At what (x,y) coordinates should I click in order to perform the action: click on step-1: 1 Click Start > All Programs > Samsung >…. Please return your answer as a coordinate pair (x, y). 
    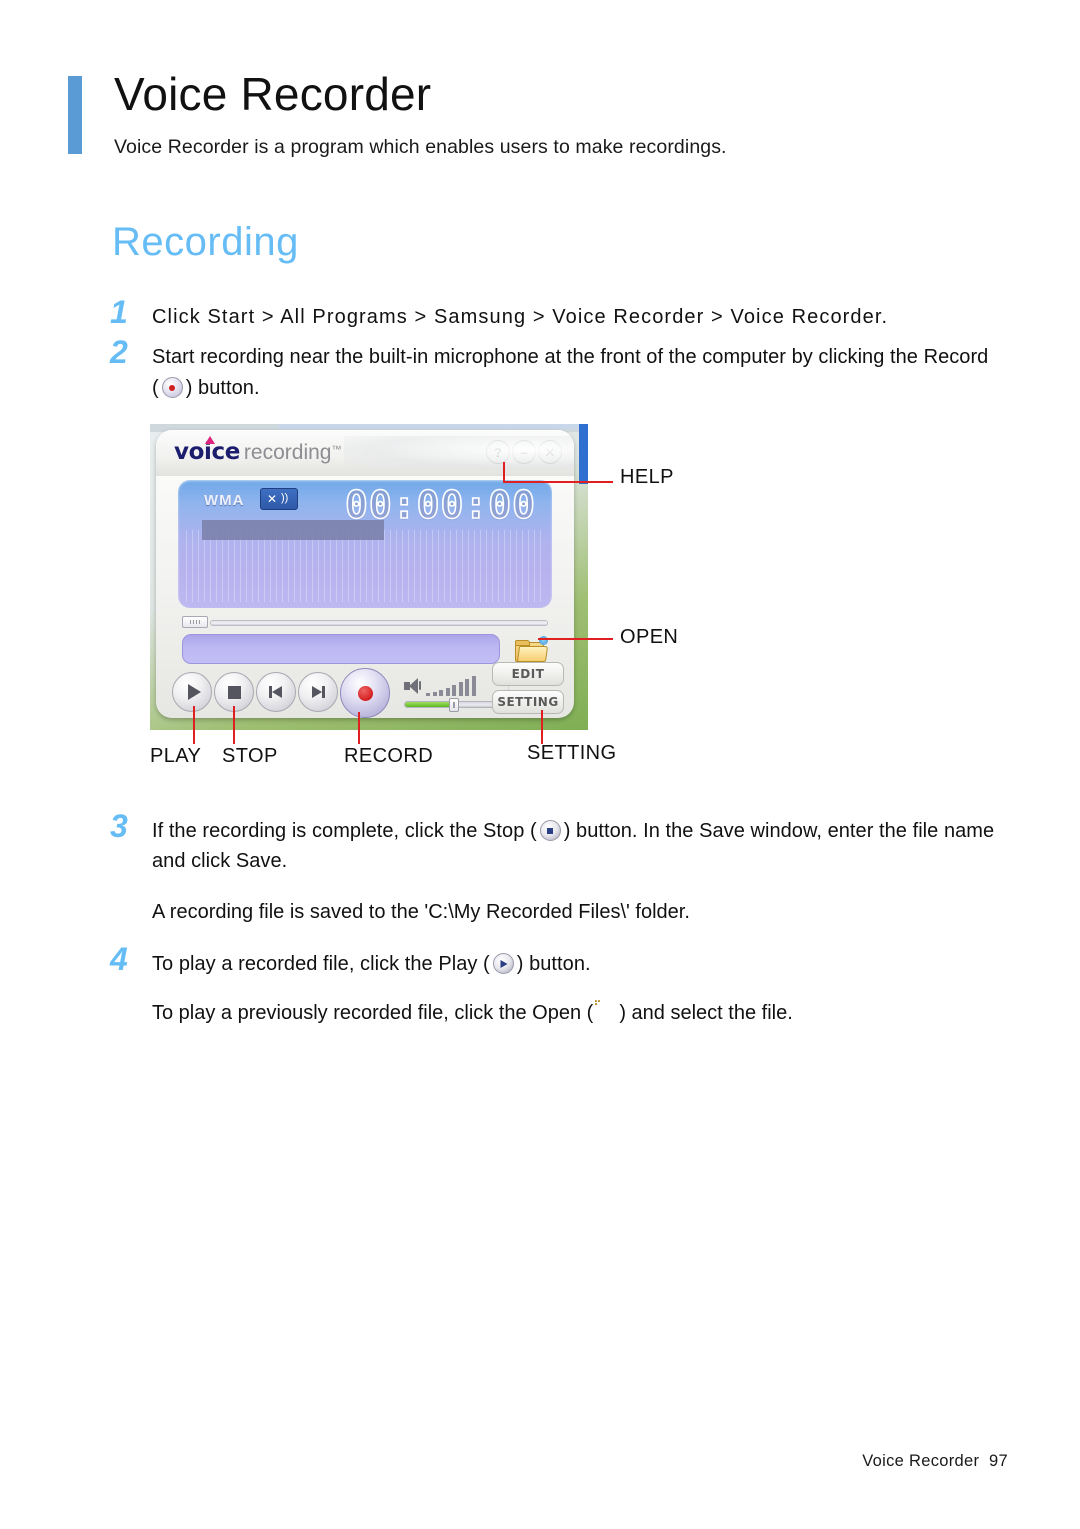
    Looking at the image, I should click on (565, 314).